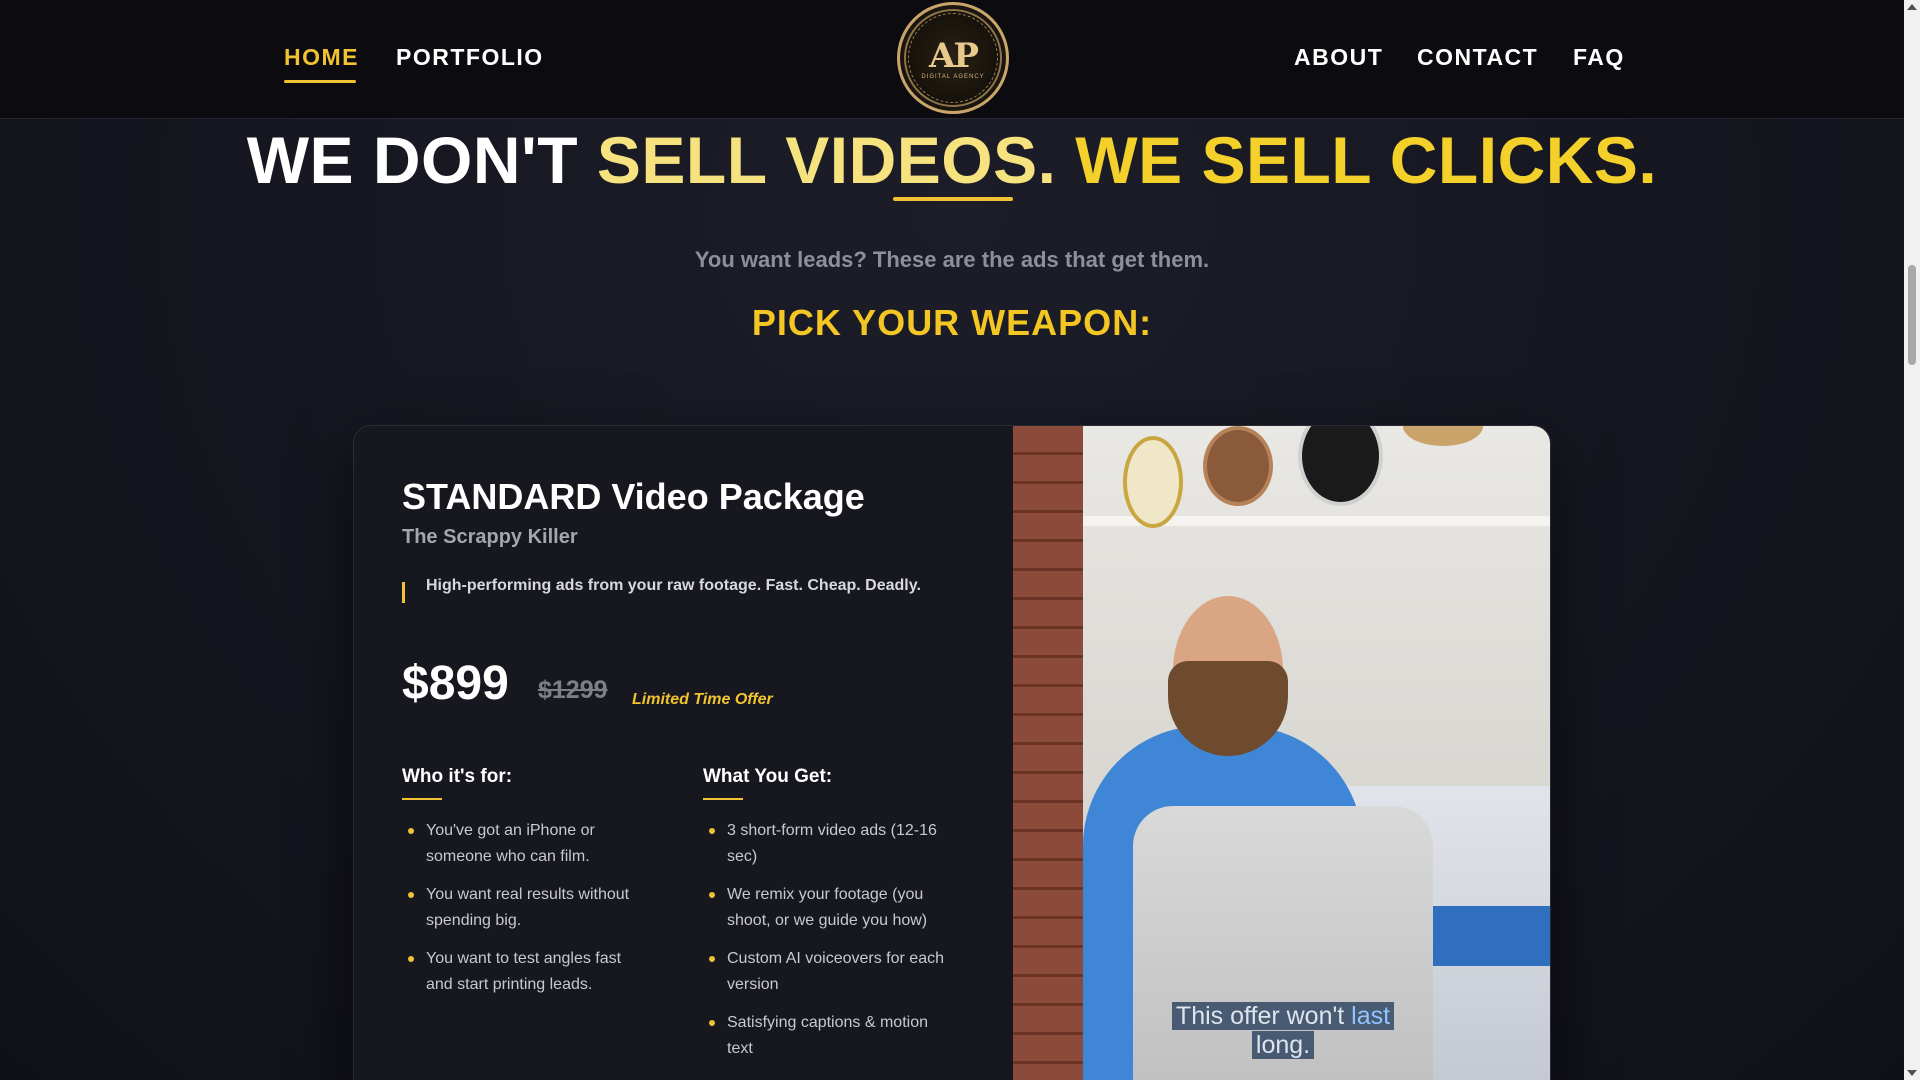 The width and height of the screenshot is (1920, 1080). I want to click on video-caption: This offer won't last long., so click(1281, 1031).